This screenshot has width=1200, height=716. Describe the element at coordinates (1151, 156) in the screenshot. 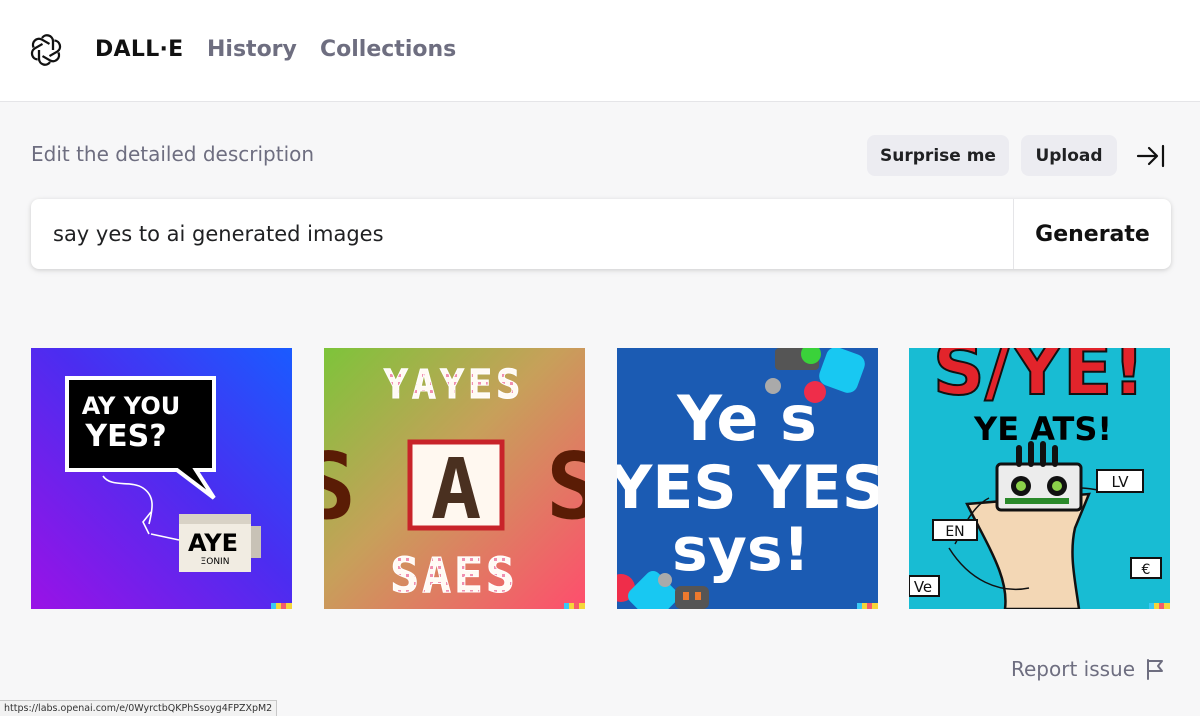

I see `arrow-right-to-bar-icon` at that location.